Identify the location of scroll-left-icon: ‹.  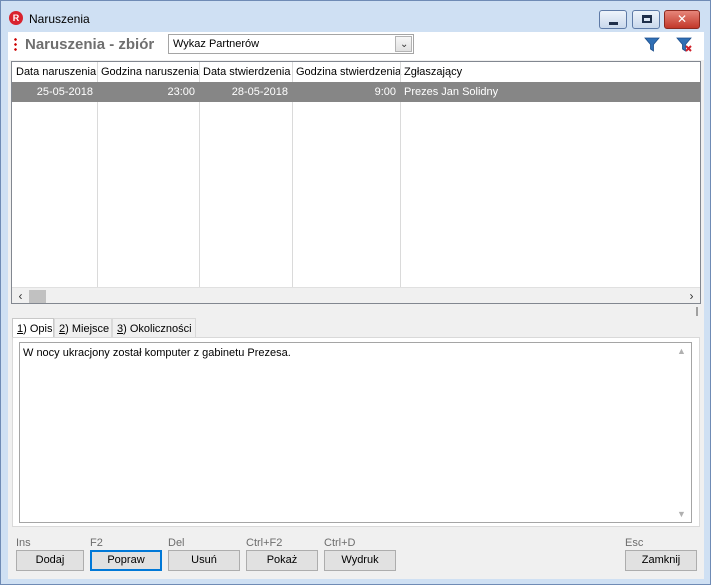
(20, 296).